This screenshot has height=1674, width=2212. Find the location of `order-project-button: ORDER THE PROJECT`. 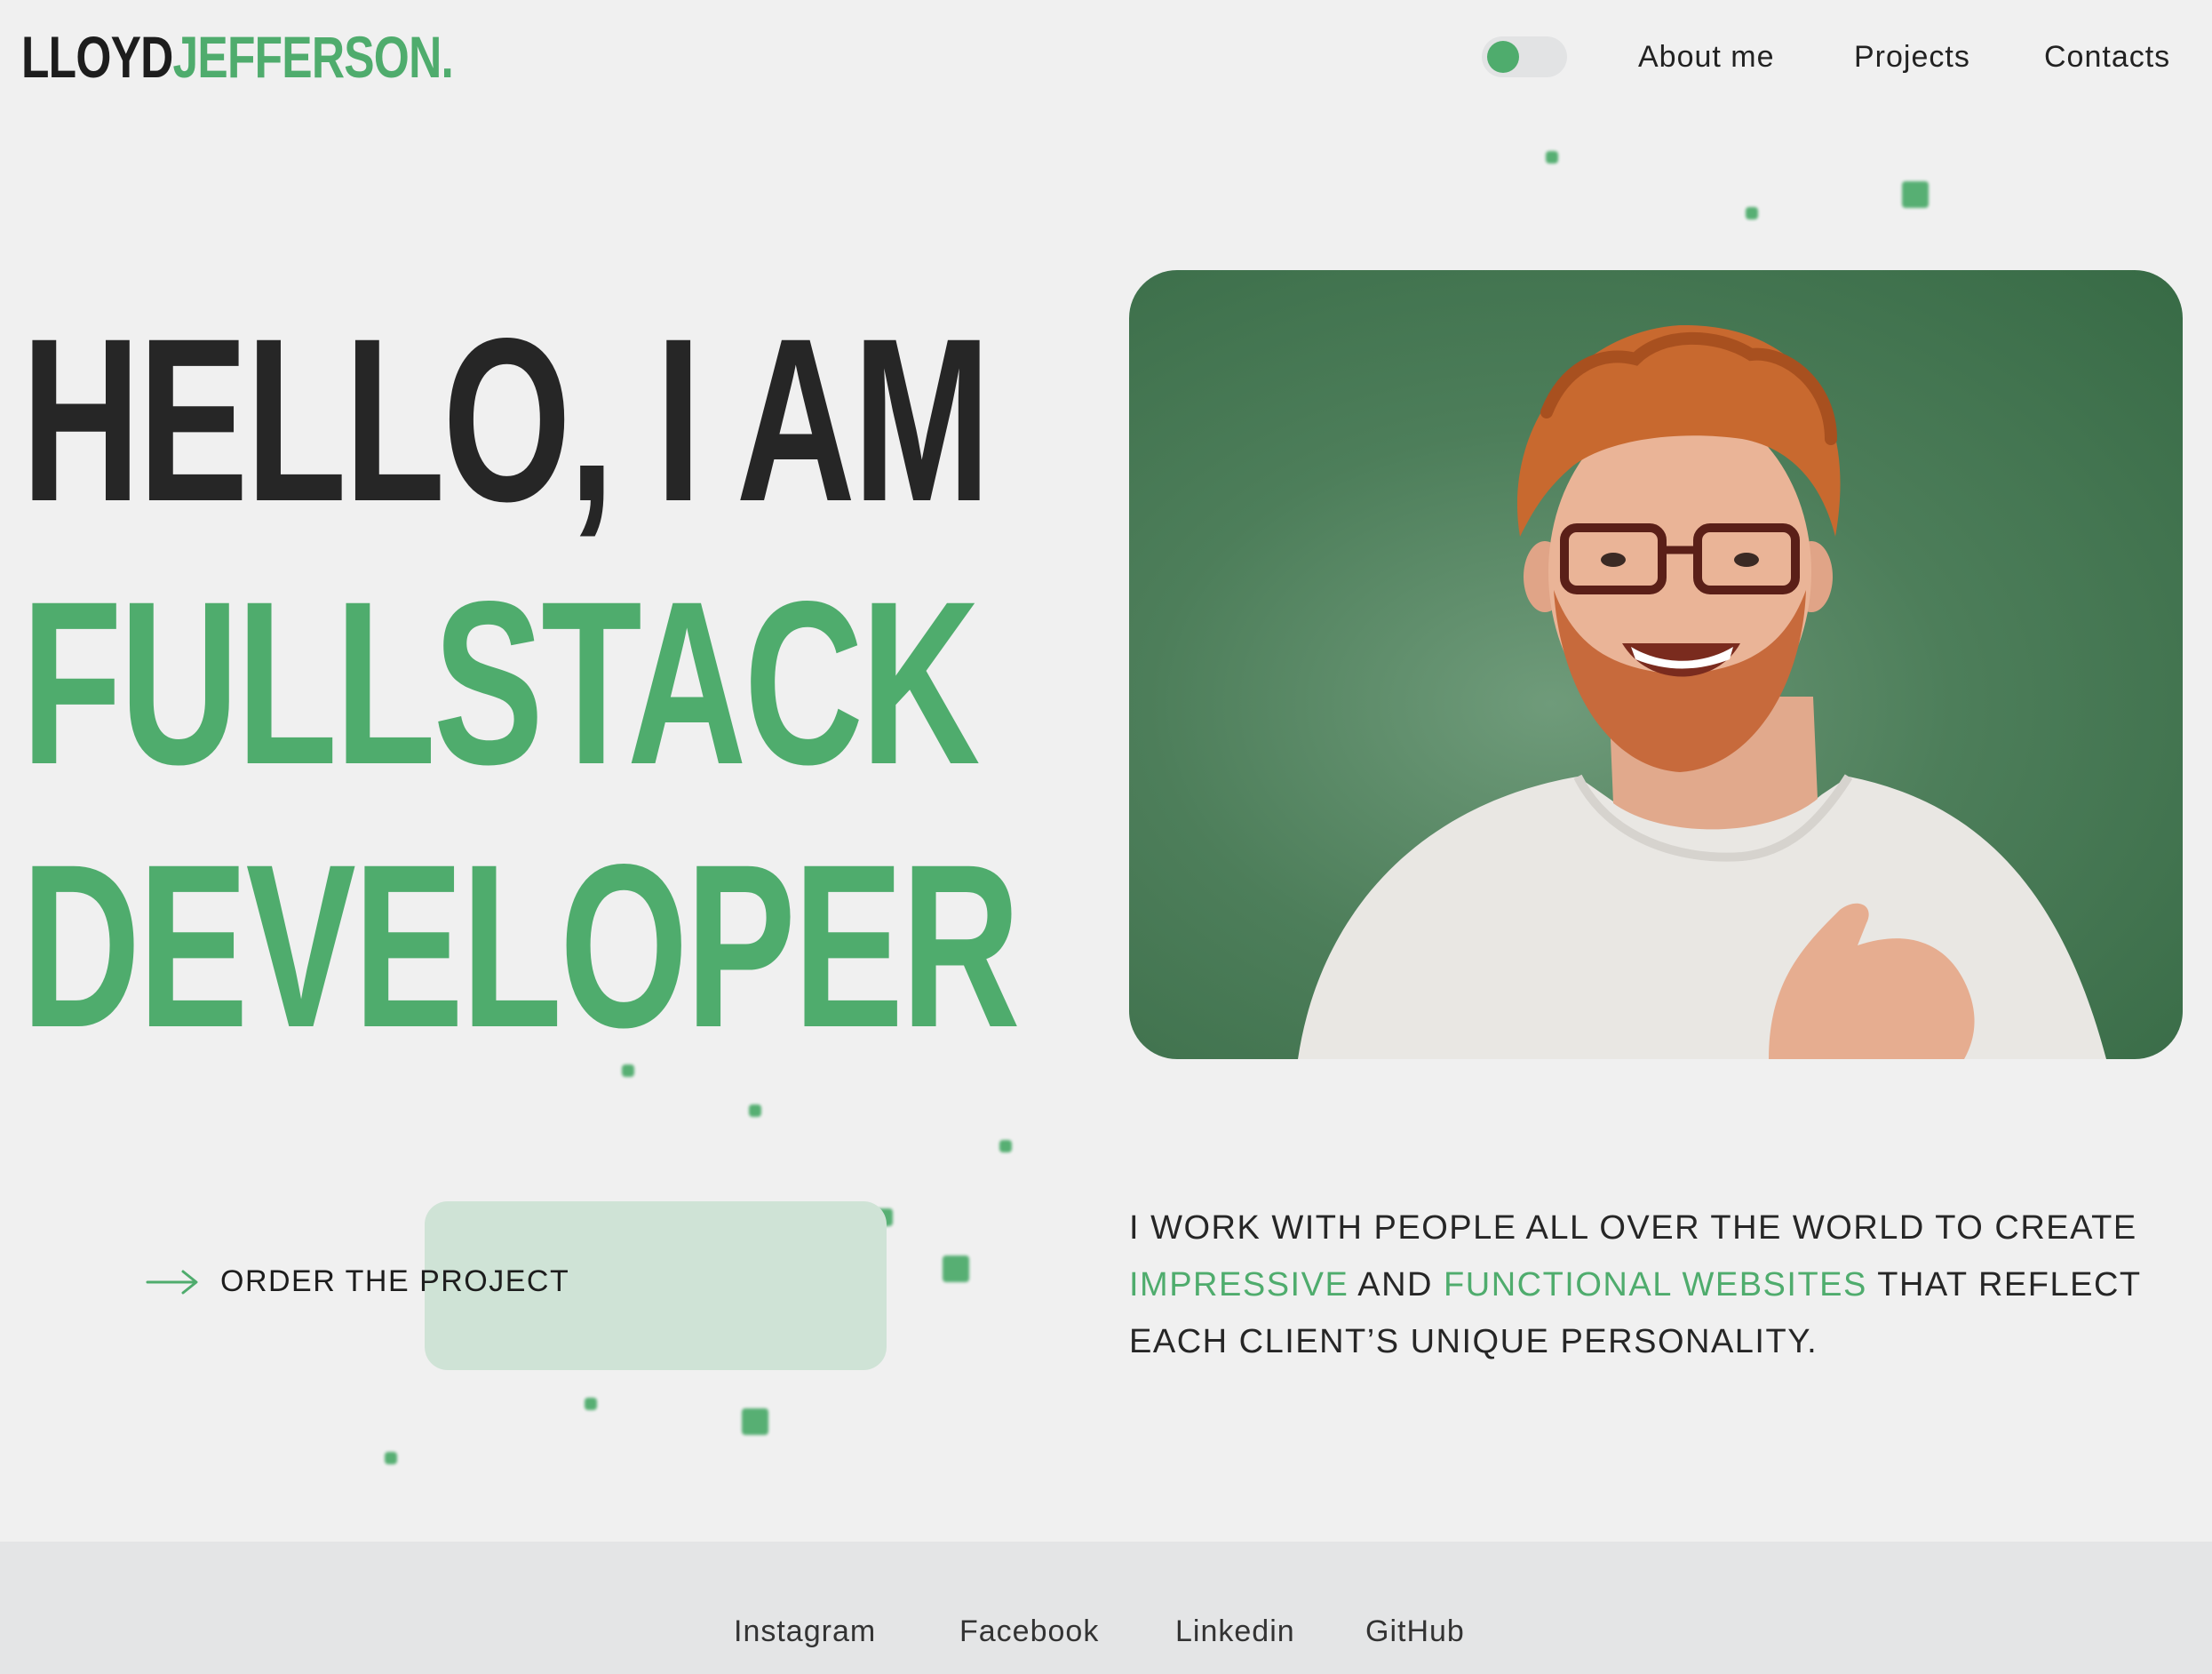

order-project-button: ORDER THE PROJECT is located at coordinates (357, 1281).